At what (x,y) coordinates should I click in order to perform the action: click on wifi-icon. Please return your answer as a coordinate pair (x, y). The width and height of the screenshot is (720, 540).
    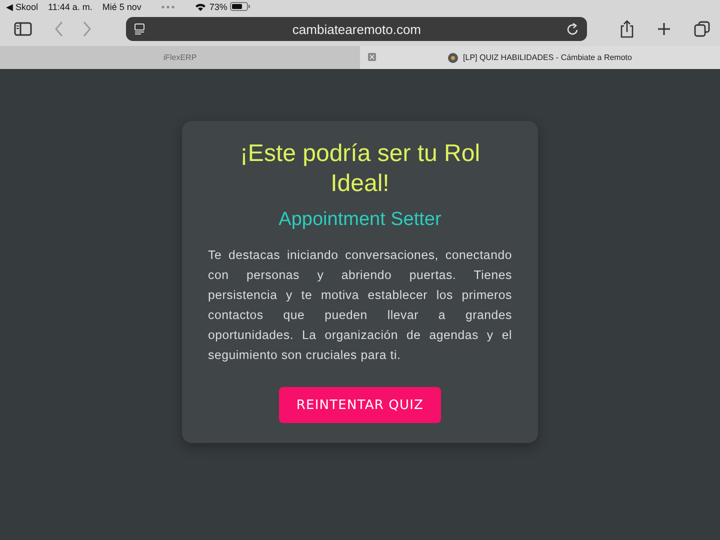
    Looking at the image, I should click on (200, 6).